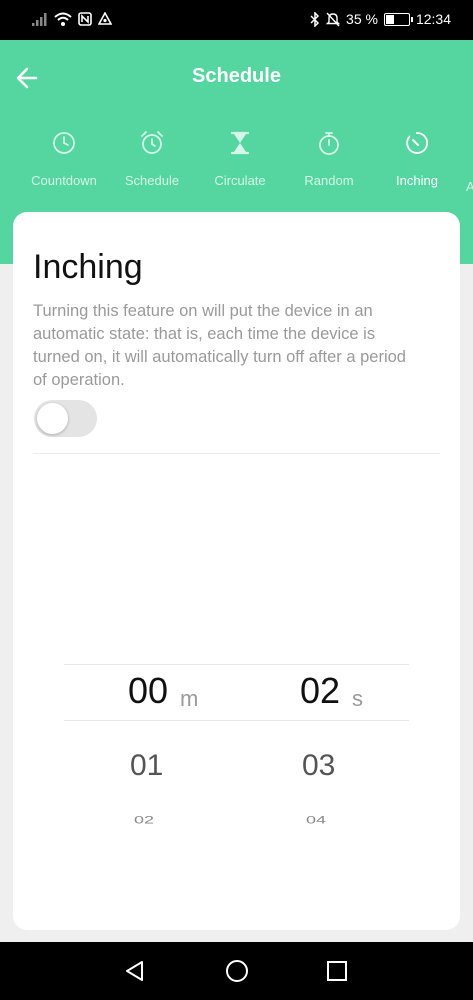  Describe the element at coordinates (152, 159) in the screenshot. I see `tab-schedule: Schedule` at that location.